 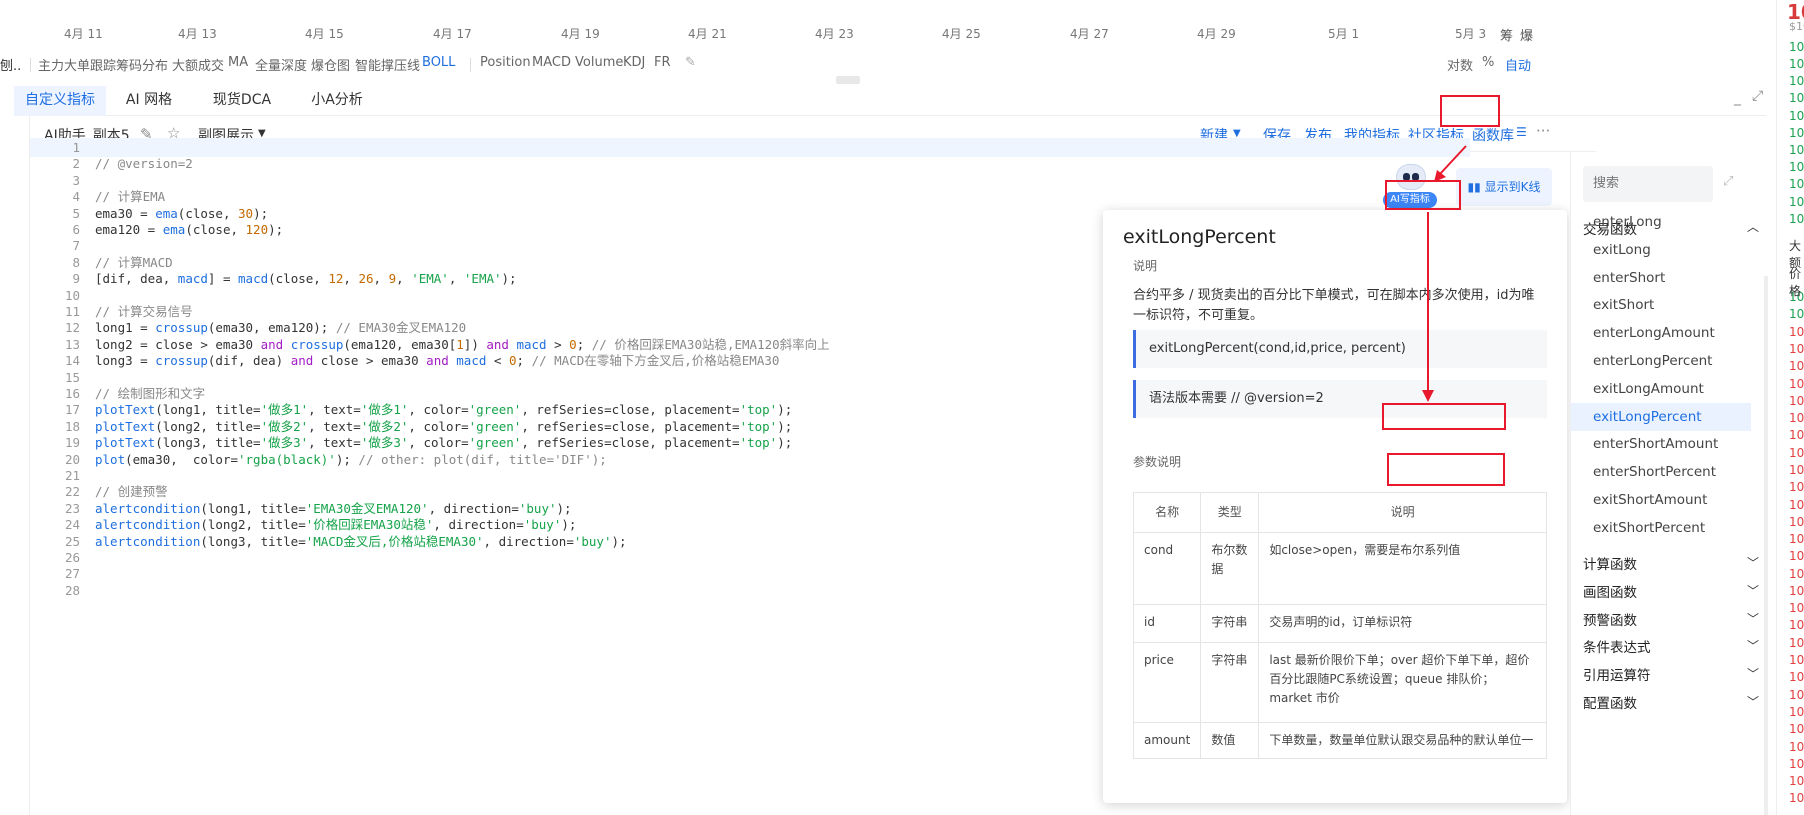 What do you see at coordinates (1737, 98) in the screenshot?
I see `minimize-icon: _` at bounding box center [1737, 98].